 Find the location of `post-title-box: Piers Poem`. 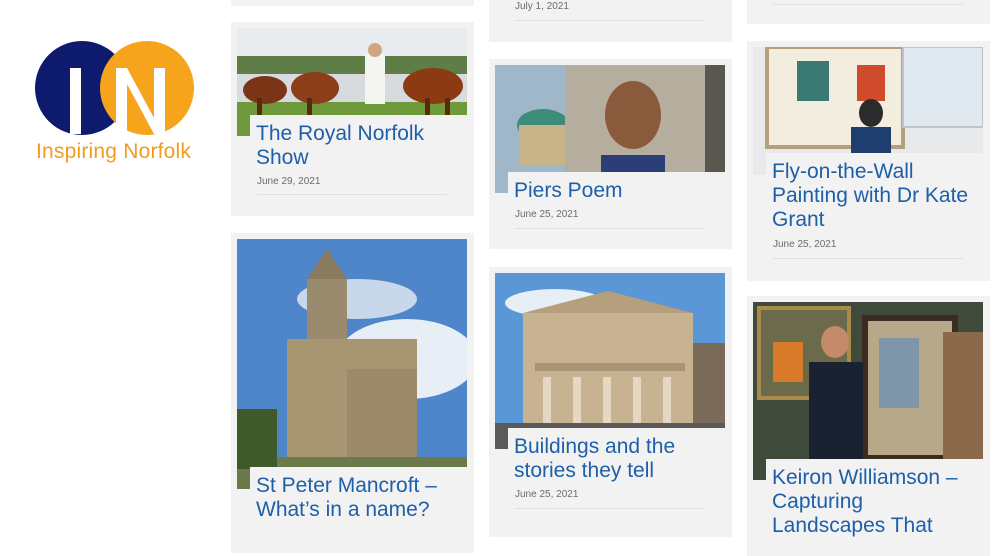

post-title-box: Piers Poem is located at coordinates (618, 189).